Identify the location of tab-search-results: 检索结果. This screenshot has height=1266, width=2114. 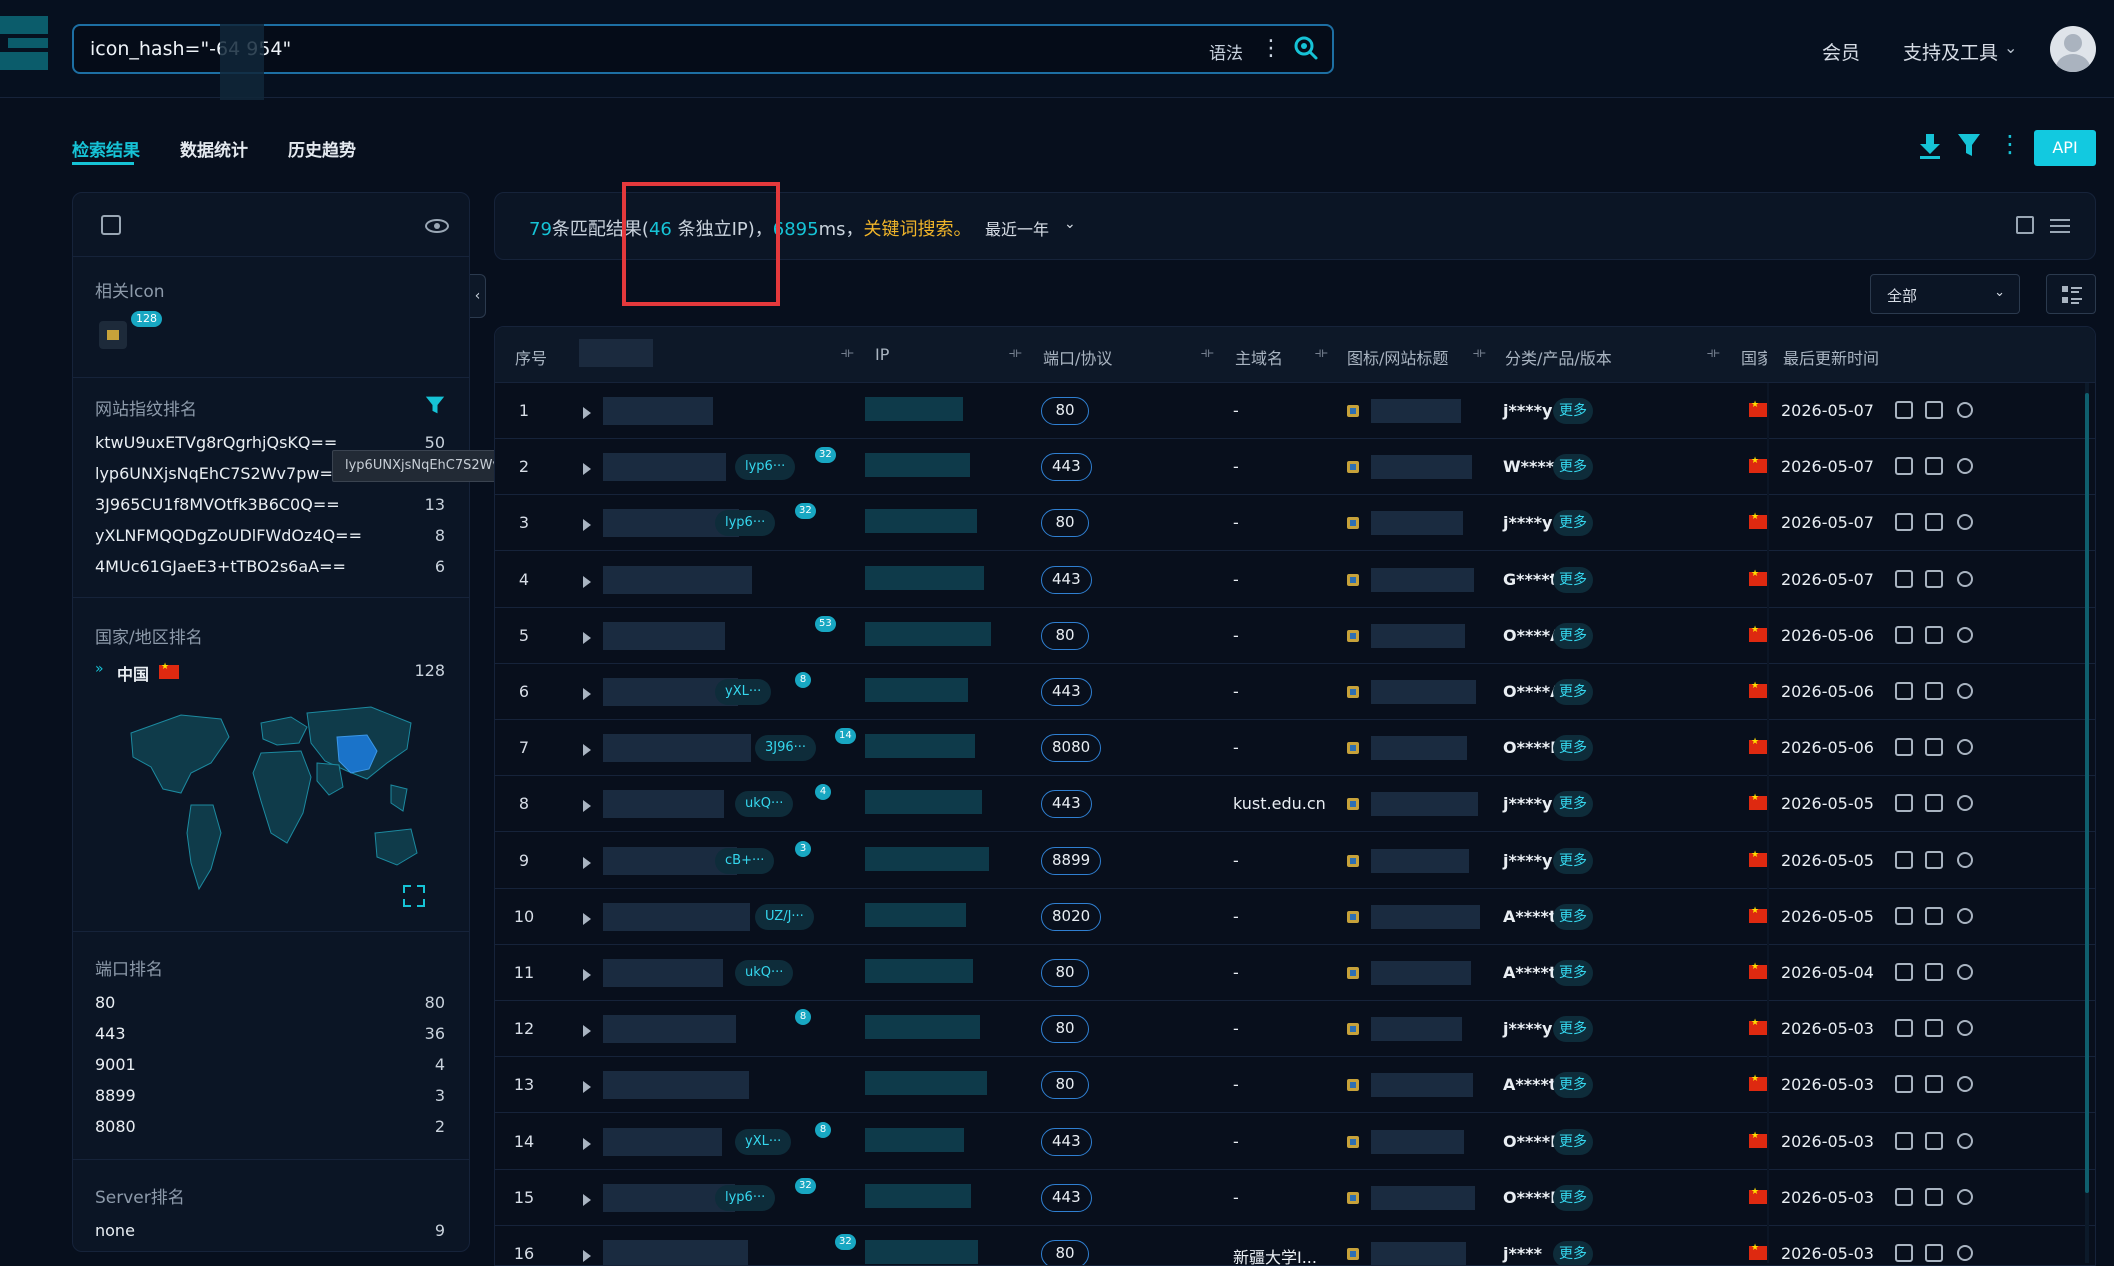
(106, 148).